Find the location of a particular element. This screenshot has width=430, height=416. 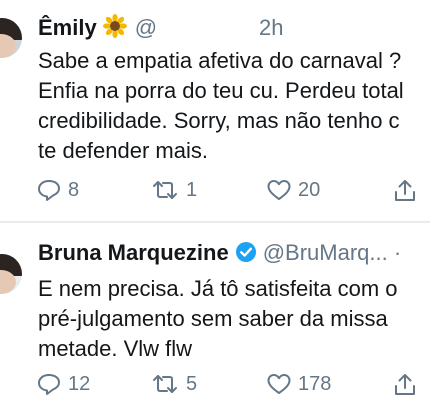

tweet-text-line: E nem precisa. Já tô satisfeita com o is located at coordinates (218, 288).